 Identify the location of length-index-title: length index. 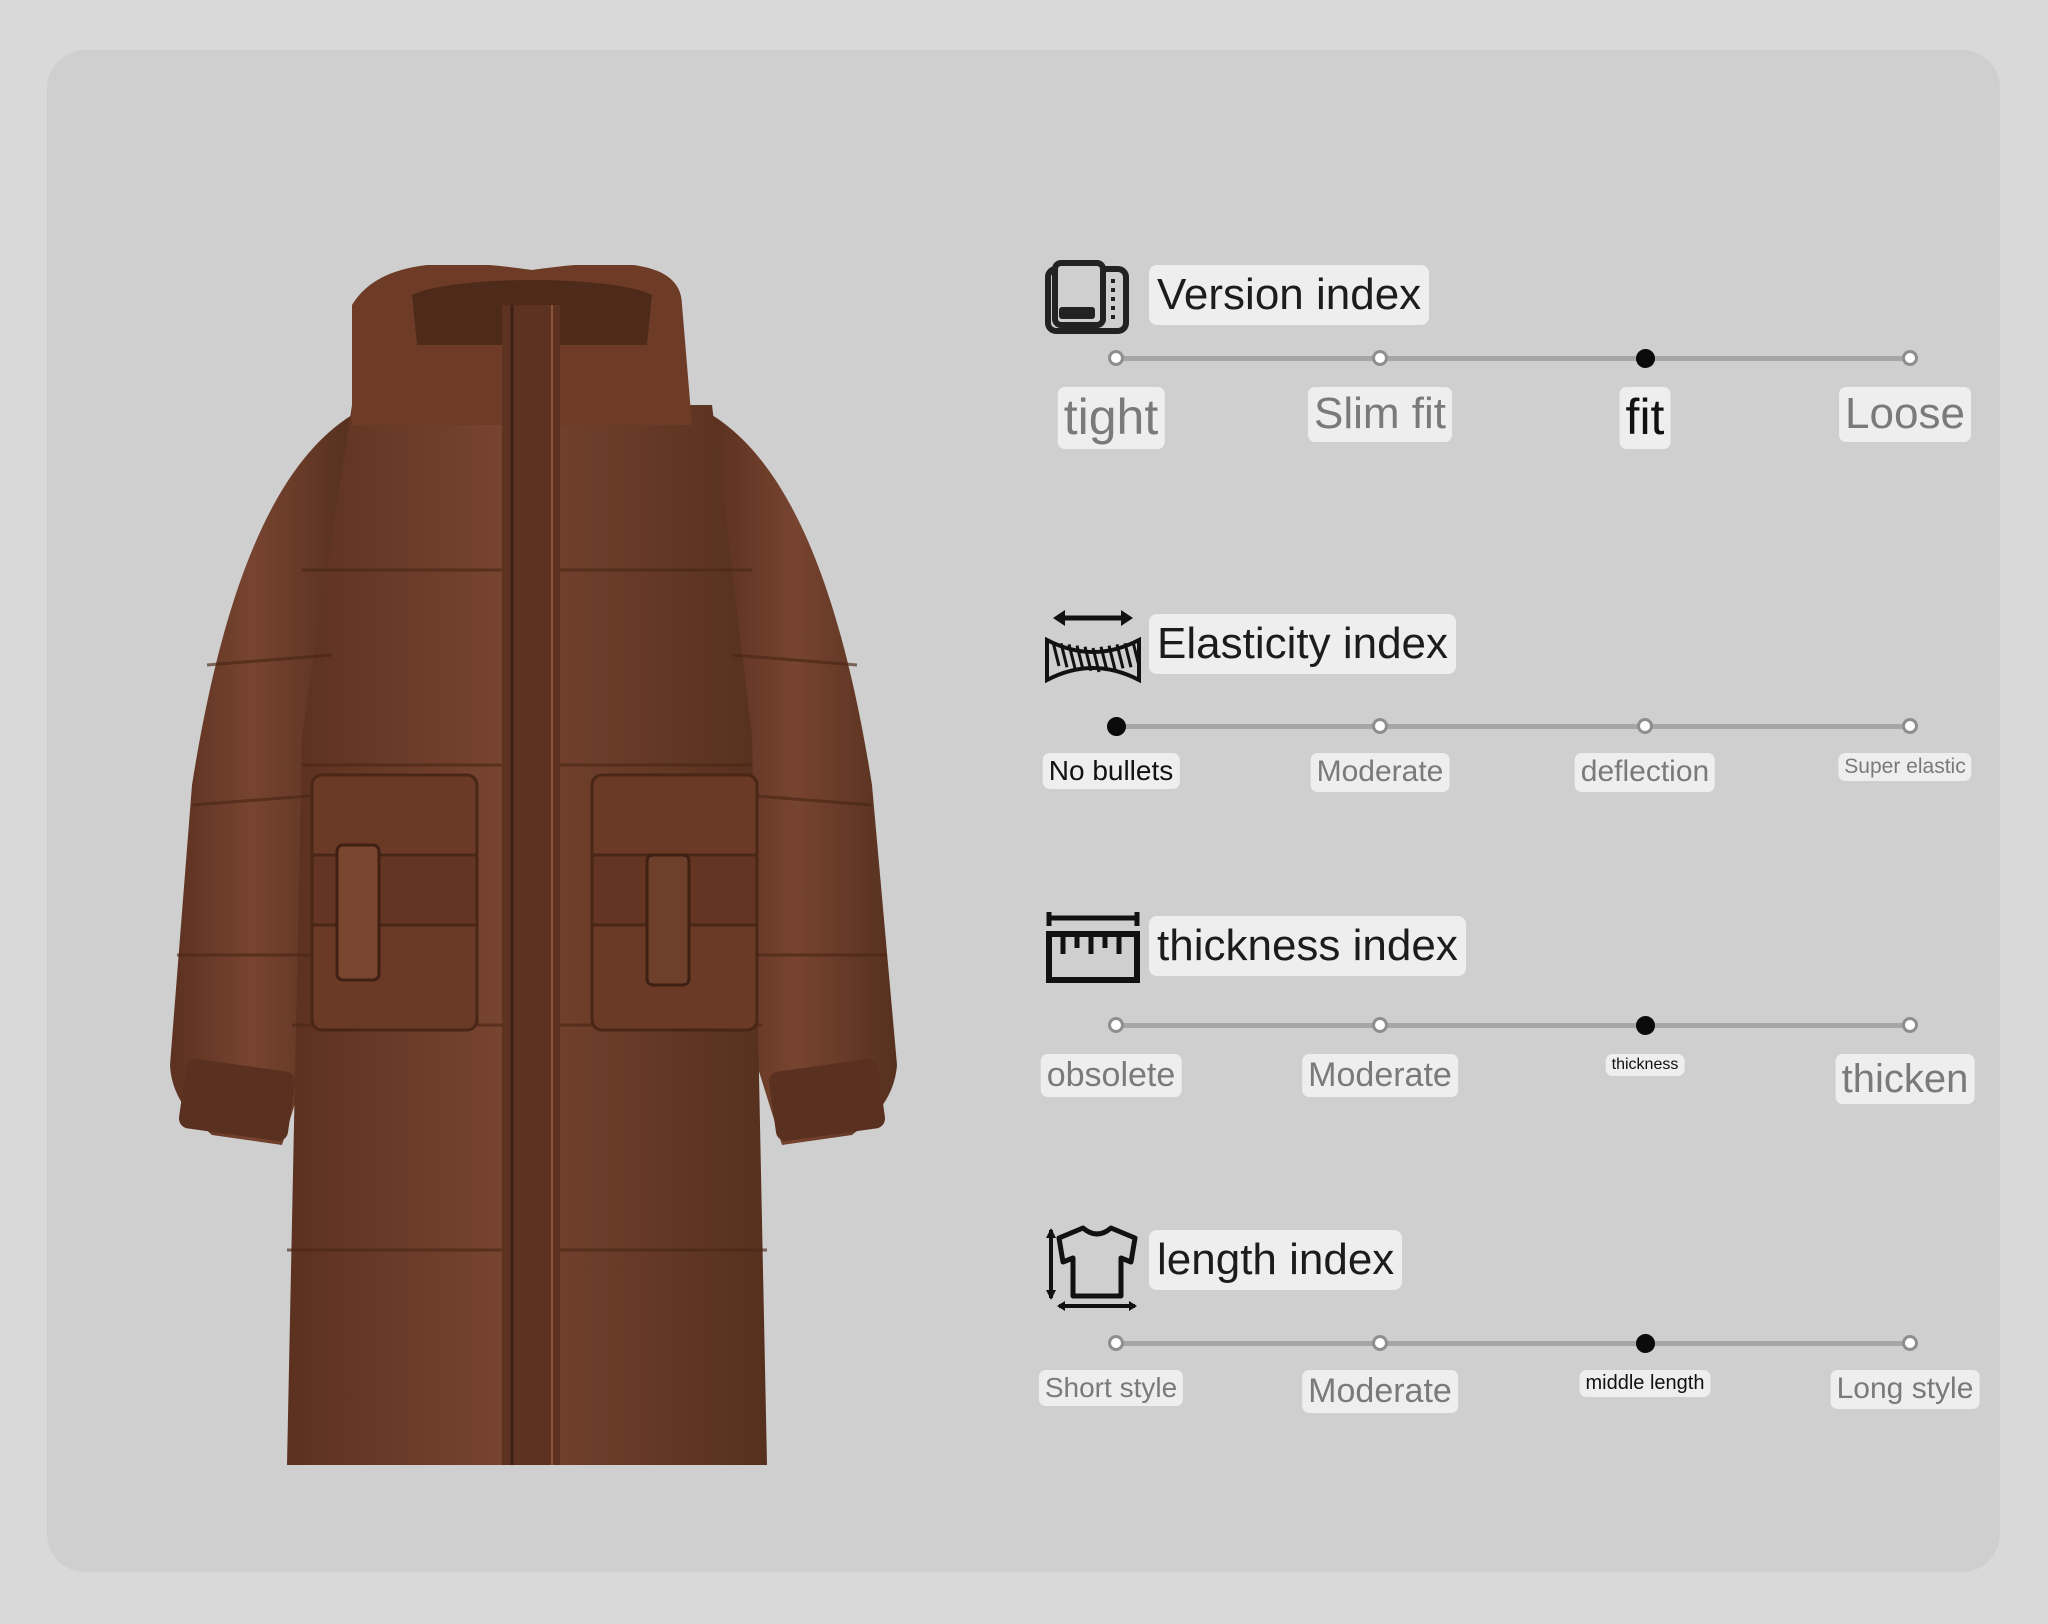
(1276, 1260).